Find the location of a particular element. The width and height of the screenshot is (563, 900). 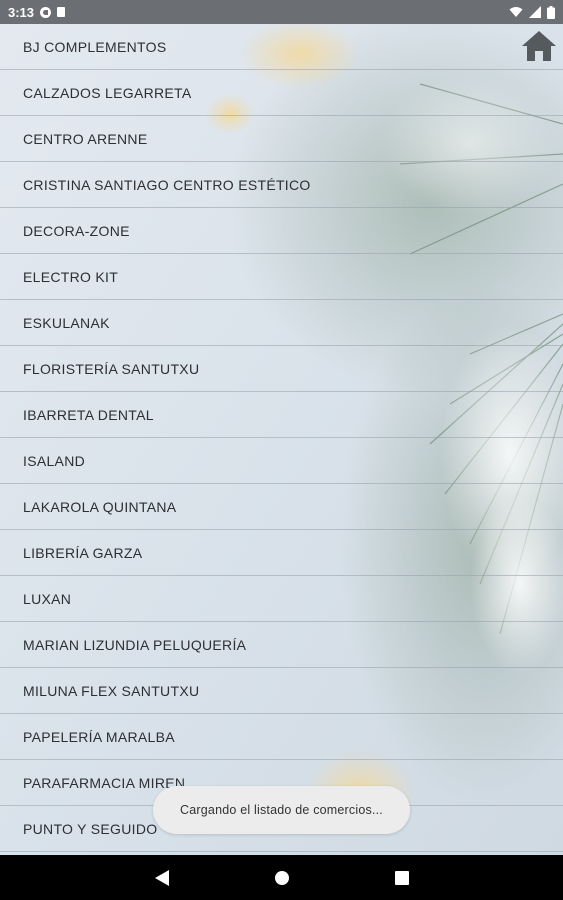

home-circle-icon is located at coordinates (281, 877).